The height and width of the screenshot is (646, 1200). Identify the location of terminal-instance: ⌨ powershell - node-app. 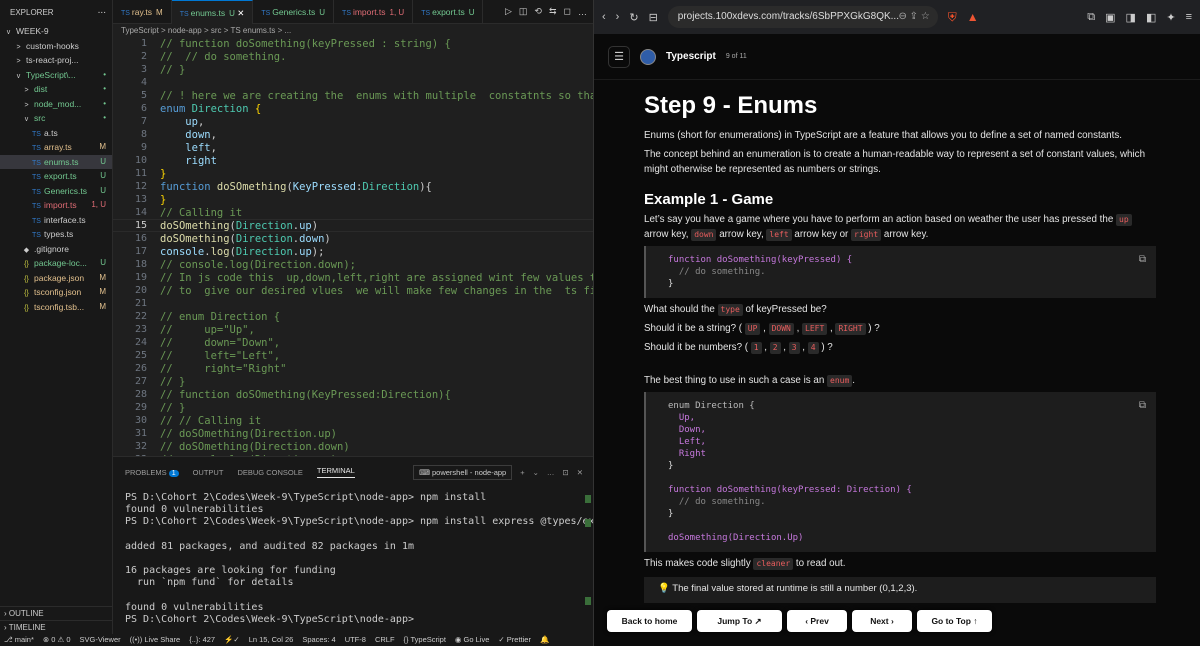
(463, 472).